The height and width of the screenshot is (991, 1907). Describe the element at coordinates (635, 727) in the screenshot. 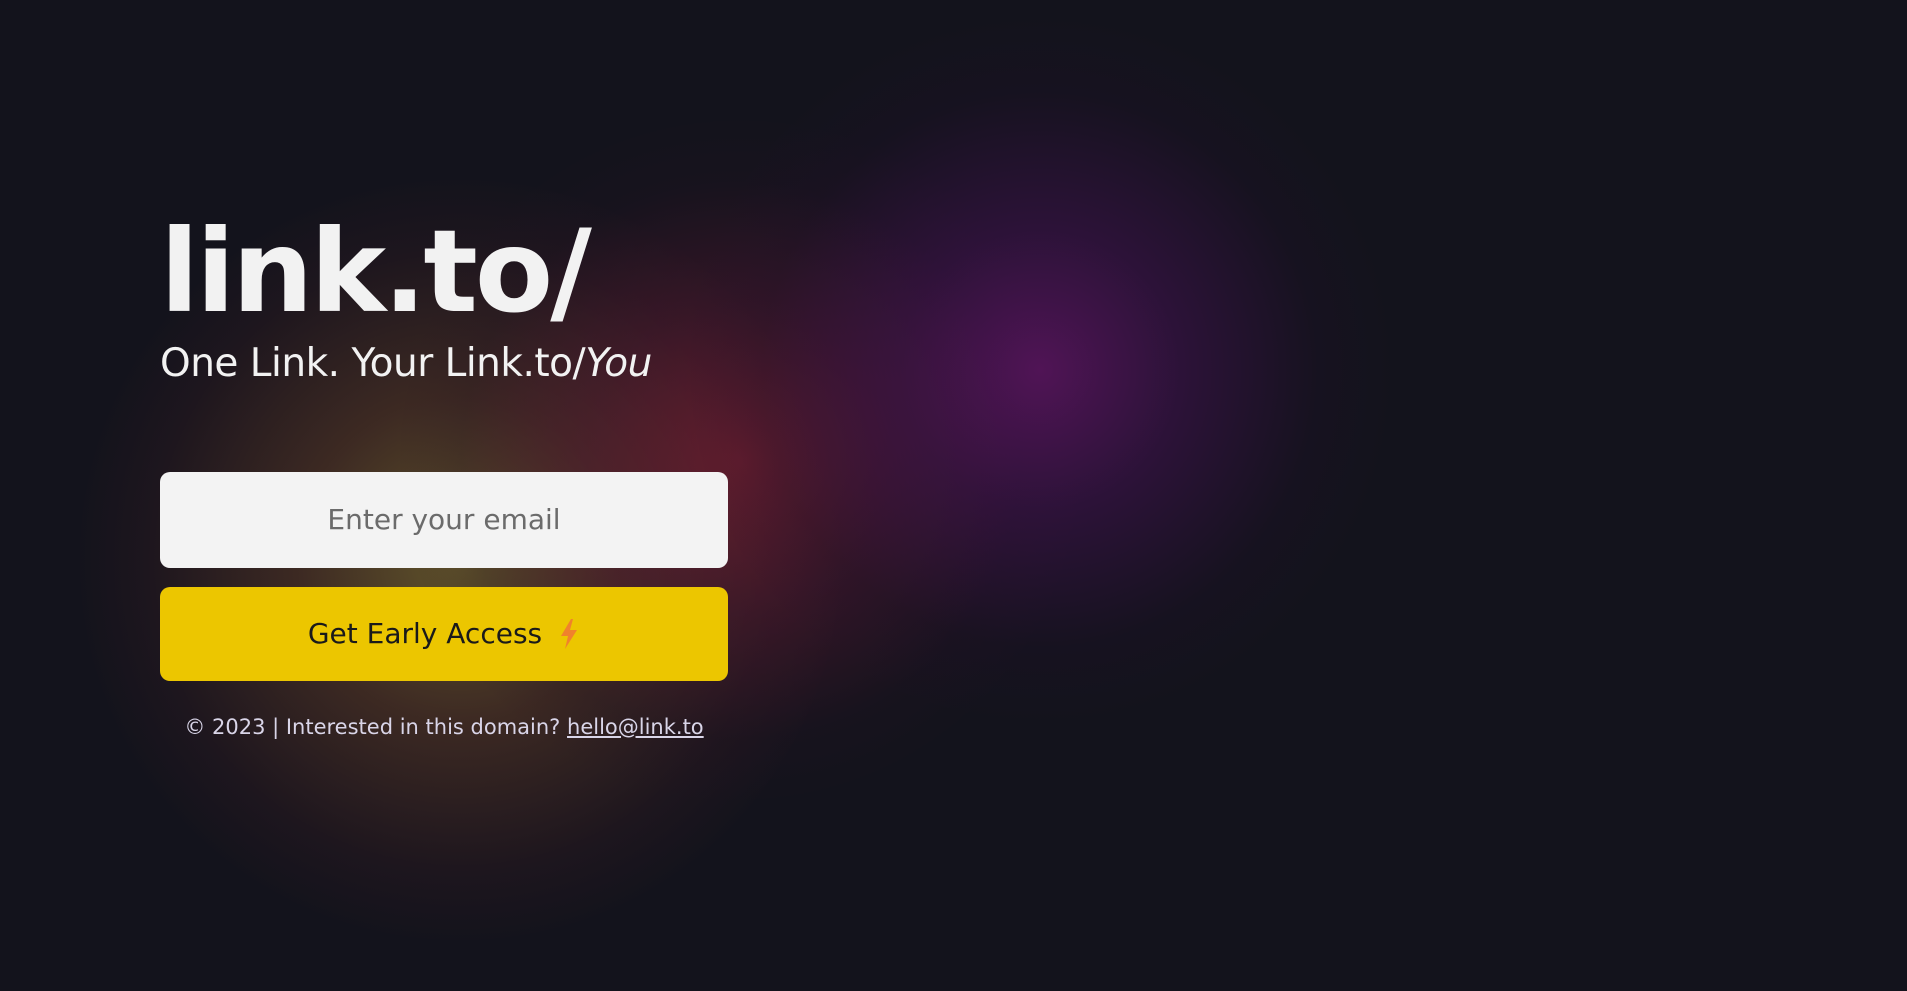

I see `contact-email-link: hello@link.to` at that location.